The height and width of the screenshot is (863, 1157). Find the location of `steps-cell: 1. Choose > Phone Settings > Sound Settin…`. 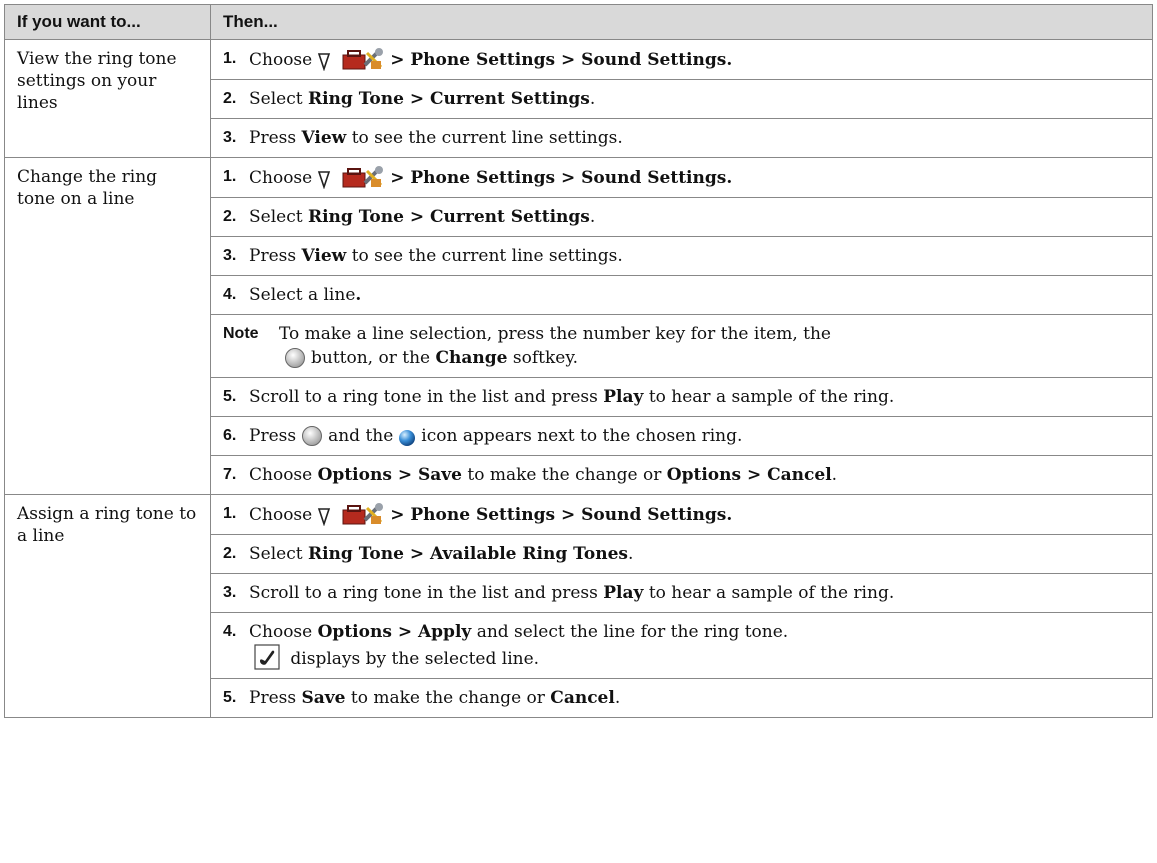

steps-cell: 1. Choose > Phone Settings > Sound Settin… is located at coordinates (681, 98).